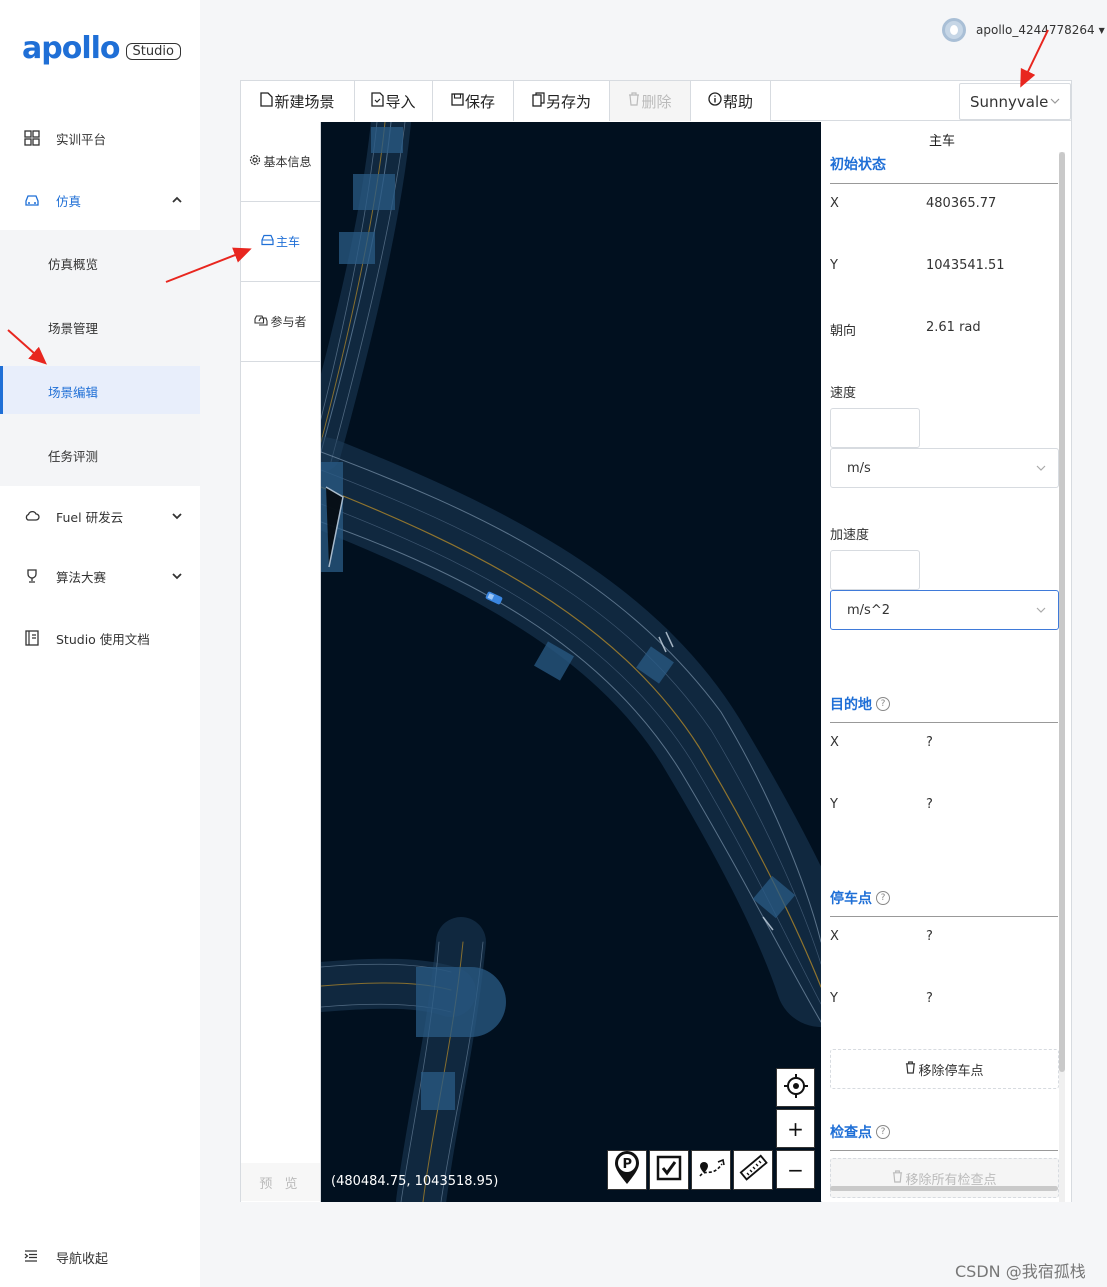  I want to click on sidebar-subitem-overview: 仿真概览, so click(100, 262).